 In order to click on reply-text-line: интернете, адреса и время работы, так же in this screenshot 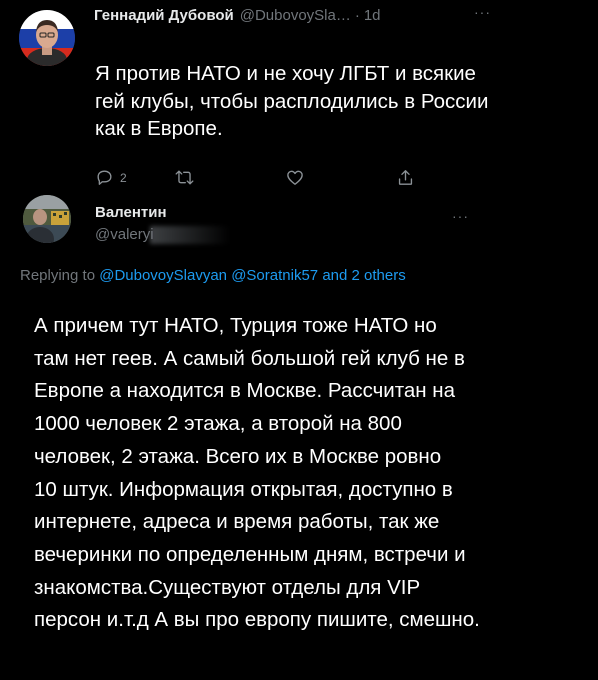, I will do `click(237, 522)`.